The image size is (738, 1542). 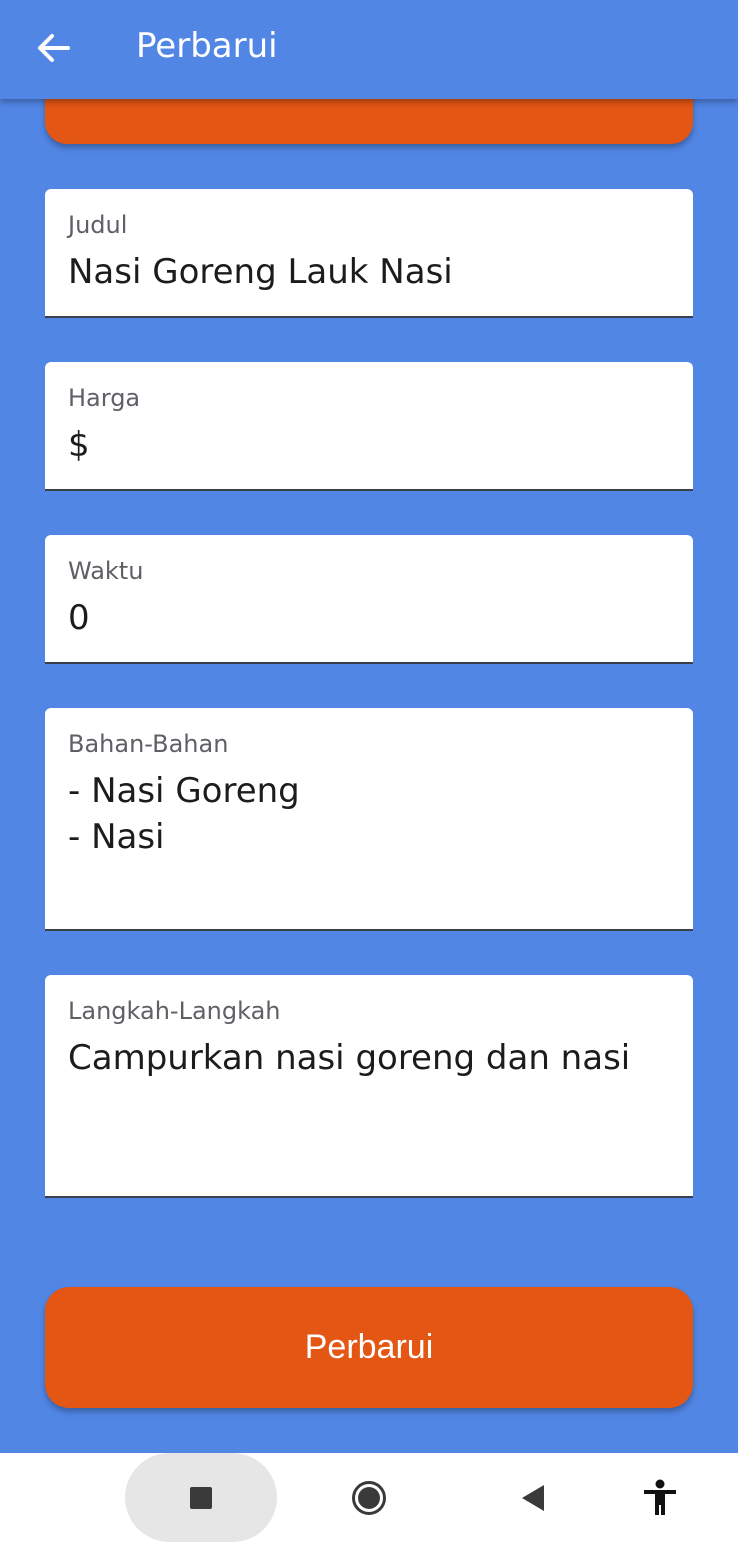 I want to click on system-nav-bar, so click(x=369, y=1497).